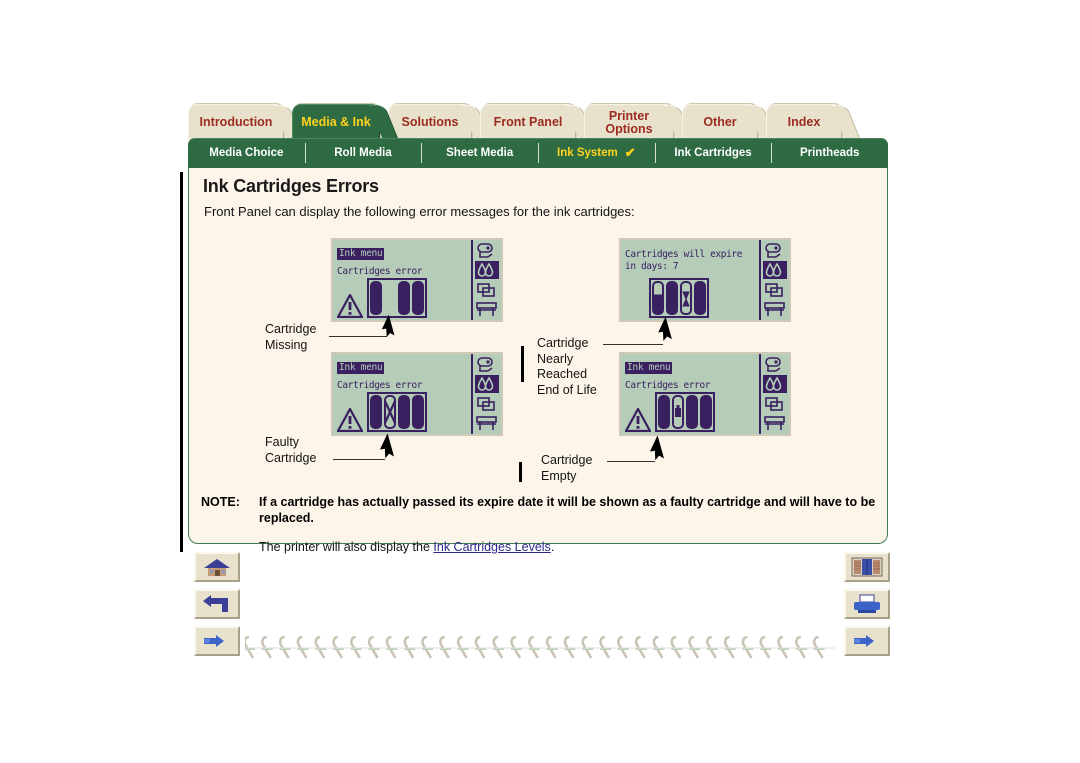  Describe the element at coordinates (559, 475) in the screenshot. I see `callout-line: Empty` at that location.